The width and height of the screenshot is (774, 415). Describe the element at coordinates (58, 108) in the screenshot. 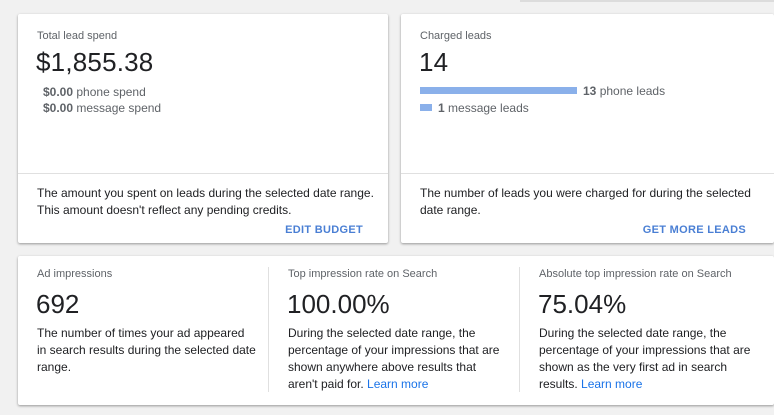

I see `message-spend-amount: $0.00` at that location.